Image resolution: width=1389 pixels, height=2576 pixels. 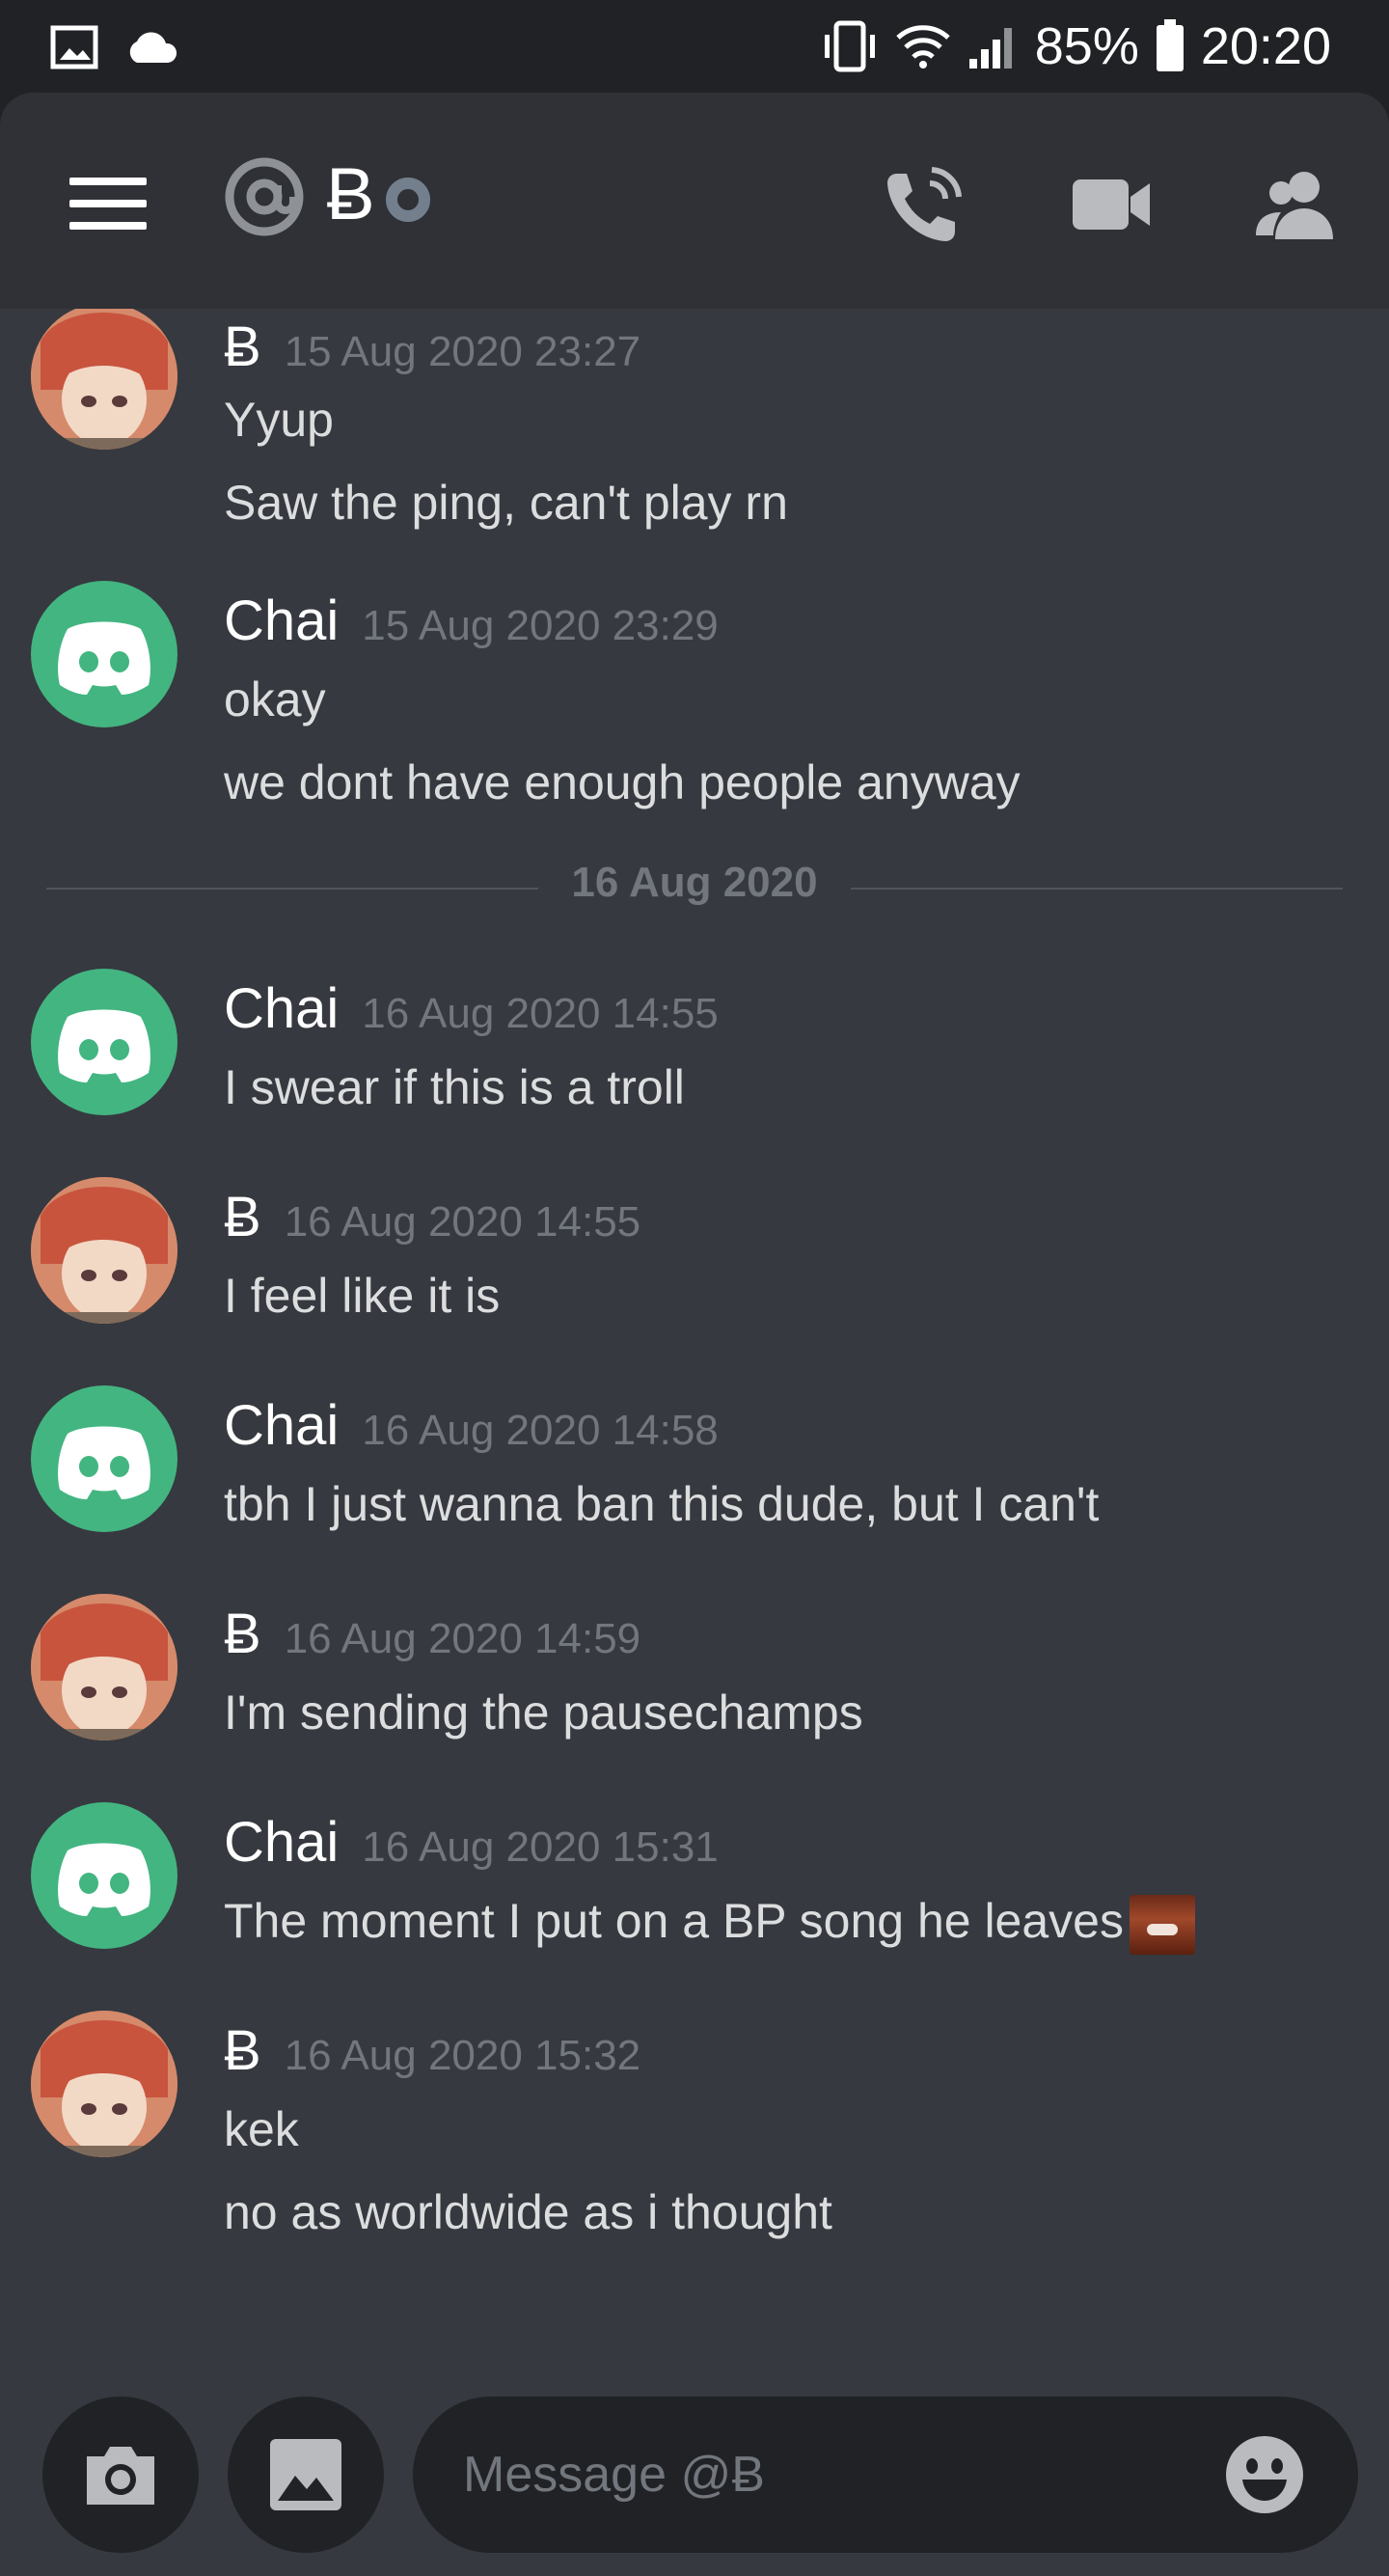 I want to click on date-divider-label: 16 Aug 2020, so click(x=695, y=883).